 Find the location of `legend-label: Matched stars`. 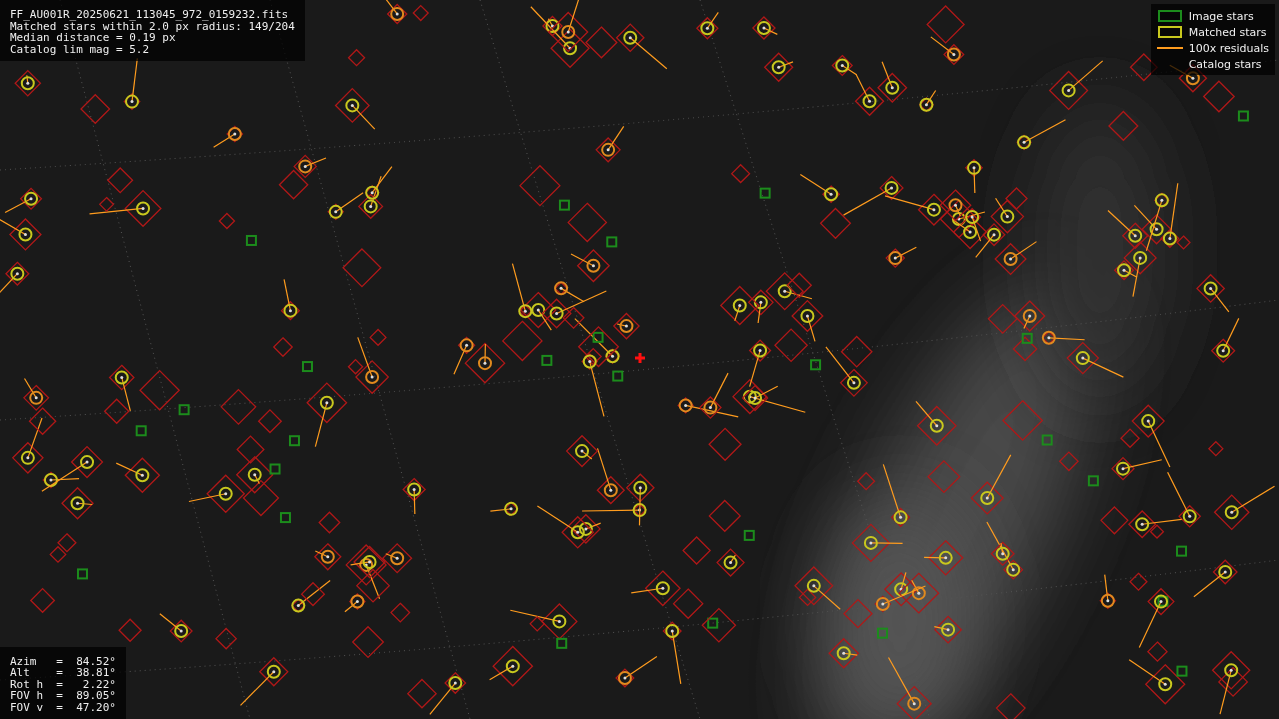

legend-label: Matched stars is located at coordinates (1227, 32).